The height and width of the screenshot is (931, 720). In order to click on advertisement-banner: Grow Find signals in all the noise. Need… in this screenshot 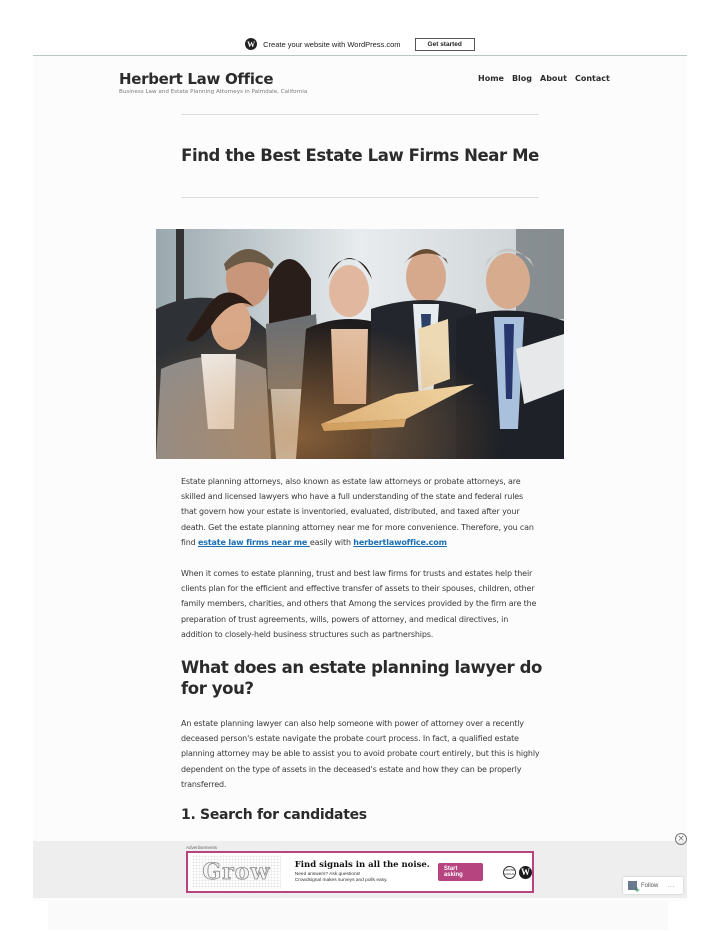, I will do `click(360, 872)`.